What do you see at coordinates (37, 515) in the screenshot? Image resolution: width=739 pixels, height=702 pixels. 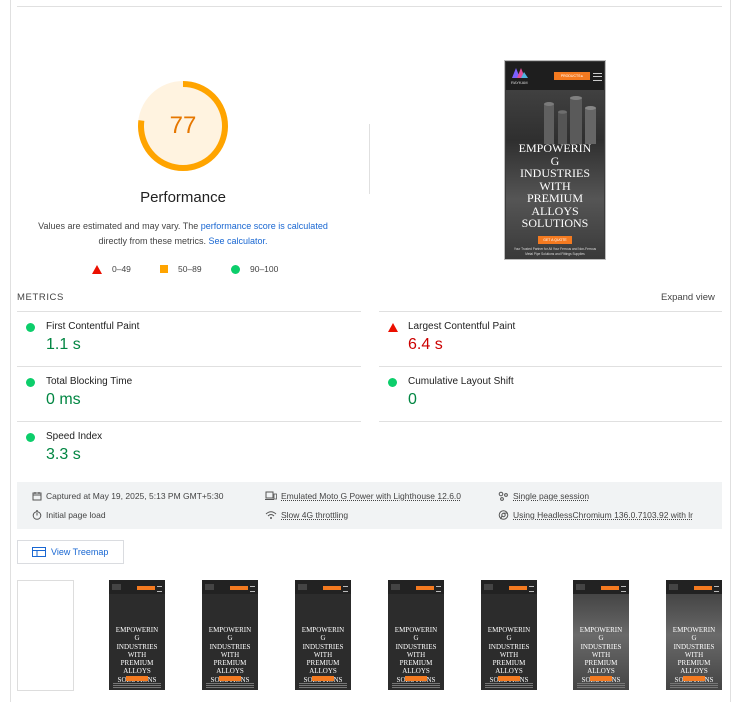 I see `timer-icon` at bounding box center [37, 515].